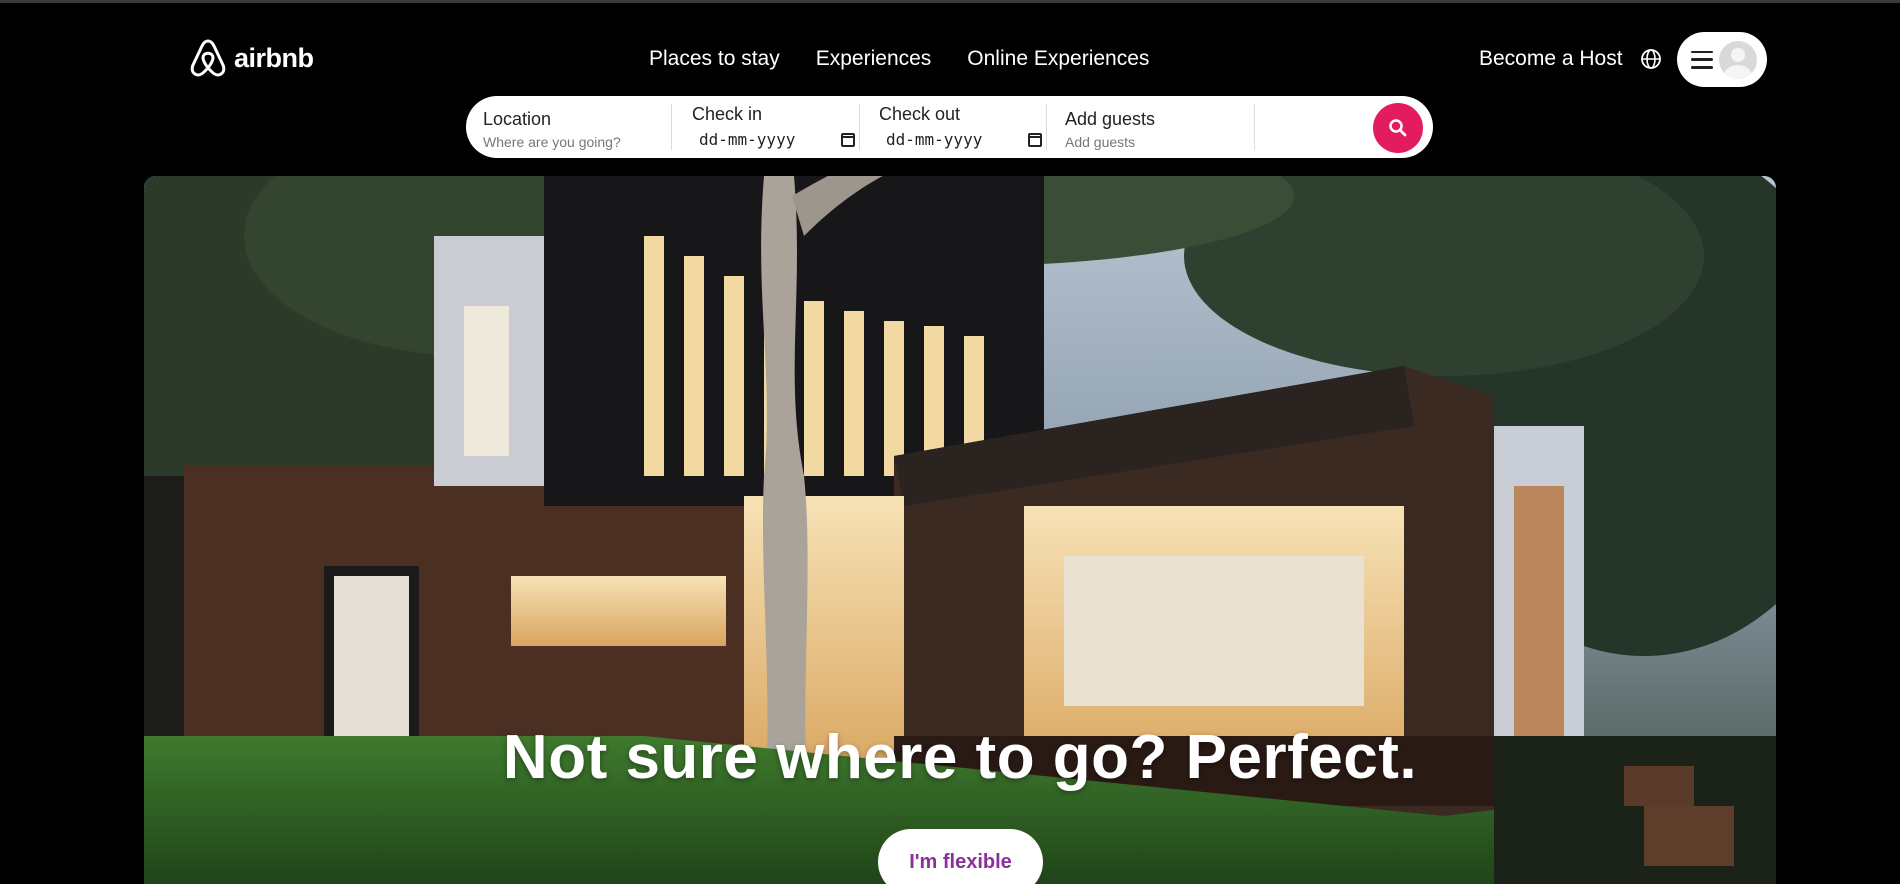  I want to click on menu-icon, so click(1702, 59).